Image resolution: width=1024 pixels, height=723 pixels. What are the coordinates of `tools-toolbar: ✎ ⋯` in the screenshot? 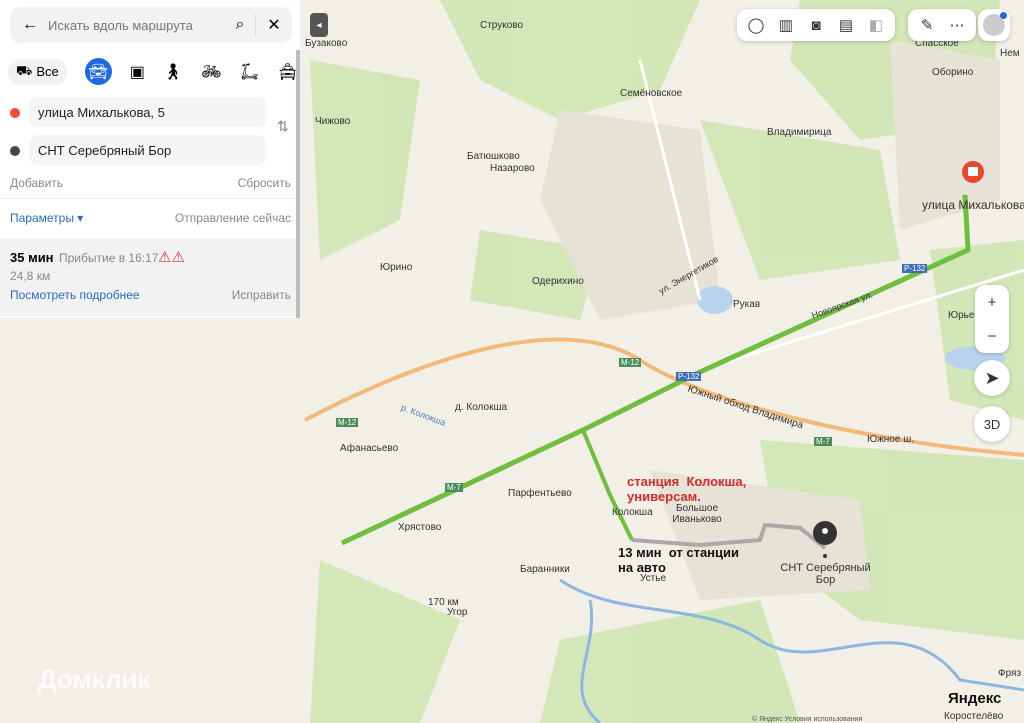 It's located at (942, 25).